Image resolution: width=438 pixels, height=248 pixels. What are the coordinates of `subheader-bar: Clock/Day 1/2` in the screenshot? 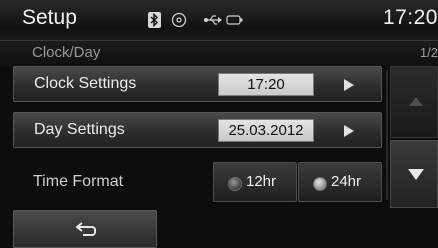 It's located at (219, 53).